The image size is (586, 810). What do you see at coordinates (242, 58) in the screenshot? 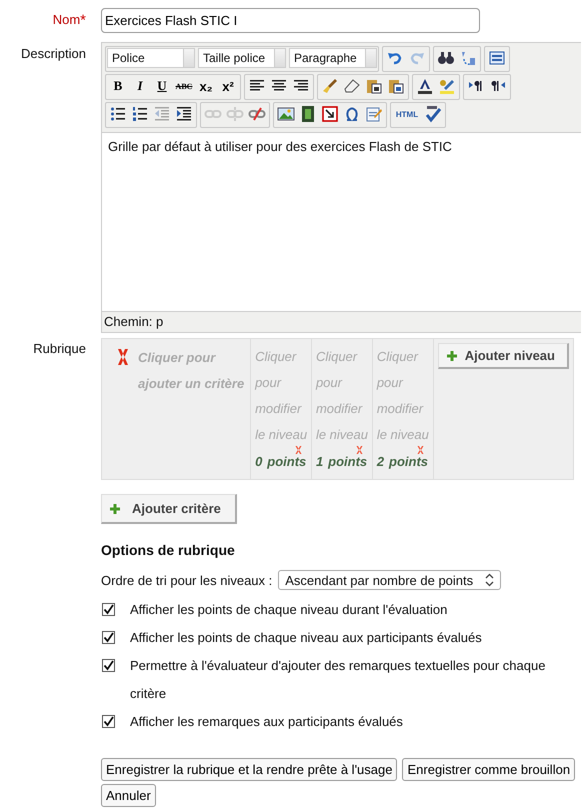
I see `toolbar-dropdown: Taille police` at bounding box center [242, 58].